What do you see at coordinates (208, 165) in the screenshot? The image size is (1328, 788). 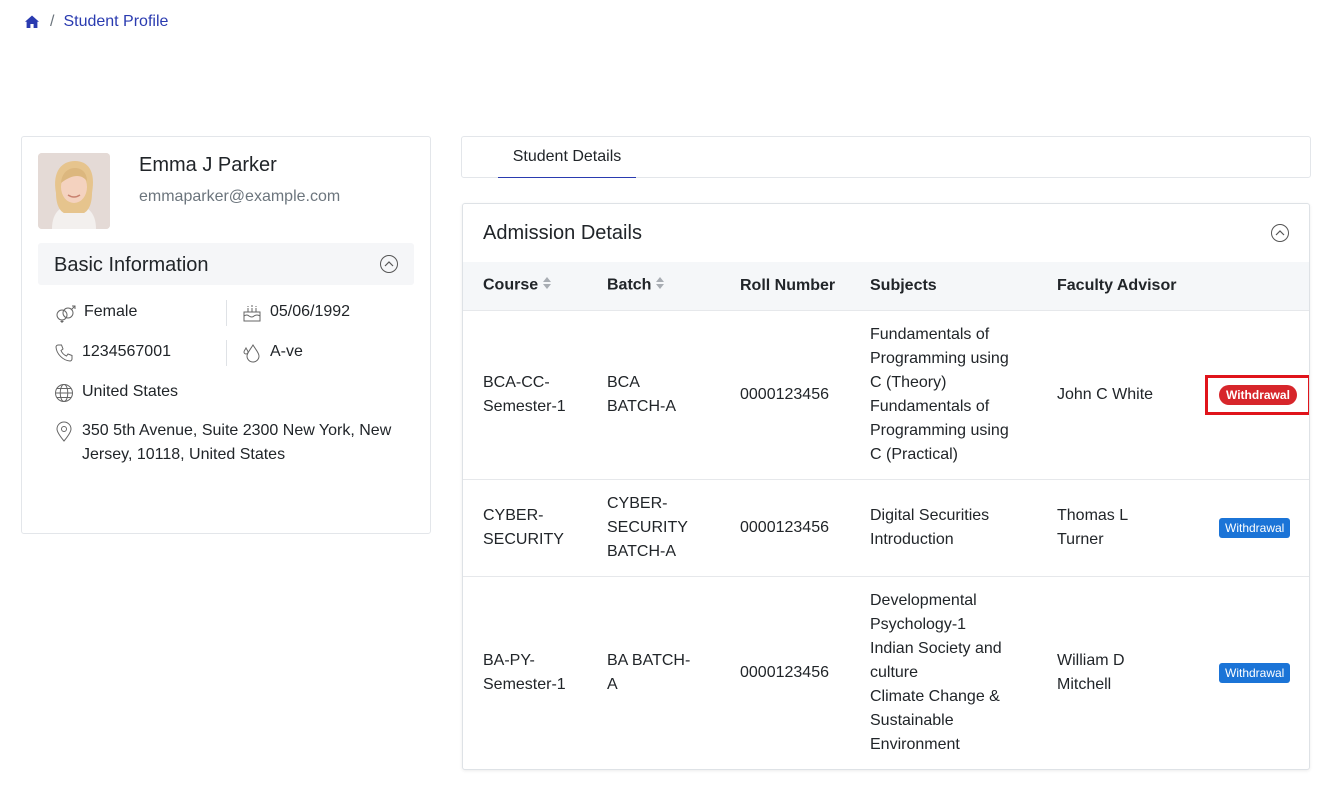 I see `student-name: Emma J Parker` at bounding box center [208, 165].